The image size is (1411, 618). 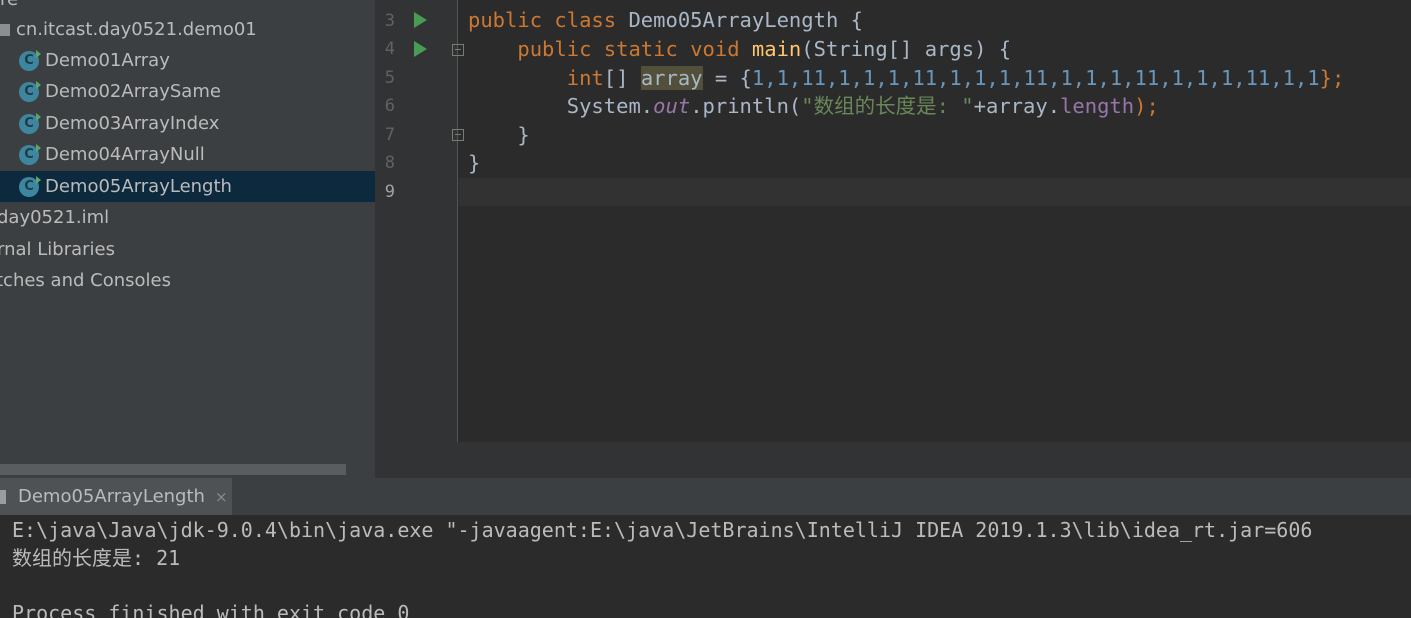 What do you see at coordinates (389, 163) in the screenshot?
I see `line-number: 8` at bounding box center [389, 163].